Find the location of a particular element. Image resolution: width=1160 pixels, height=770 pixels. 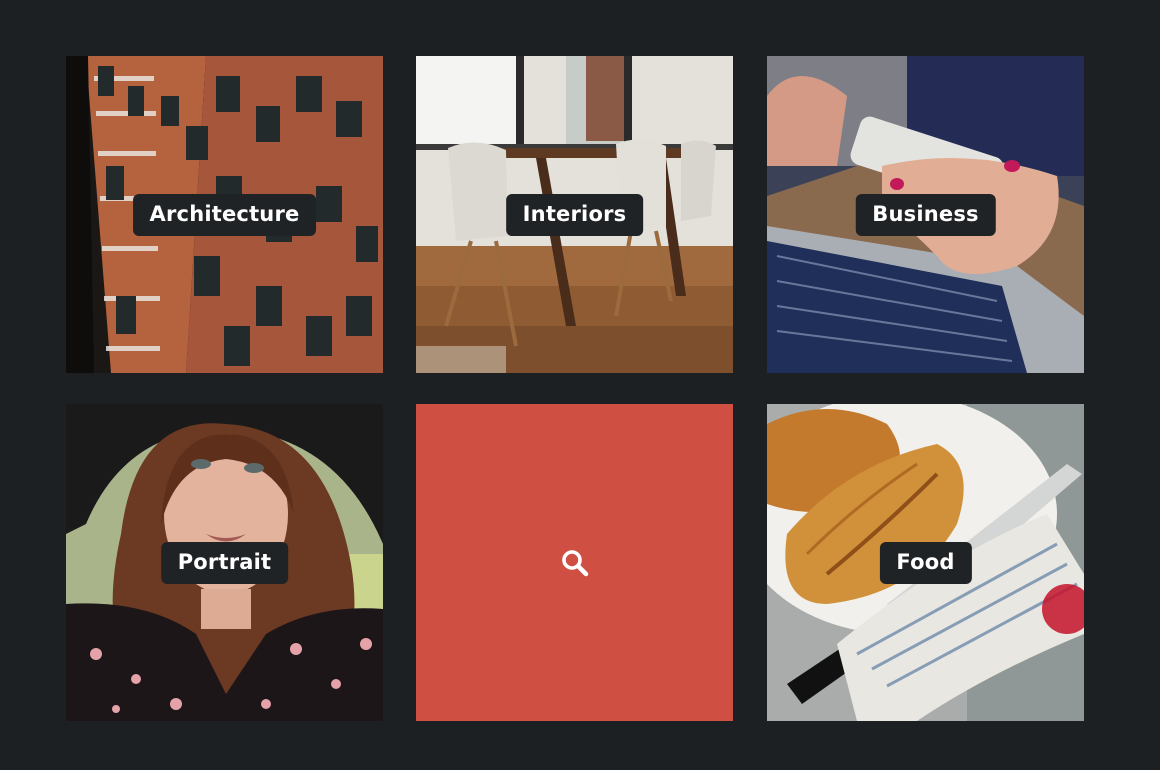

tile-label: Portrait is located at coordinates (224, 562).